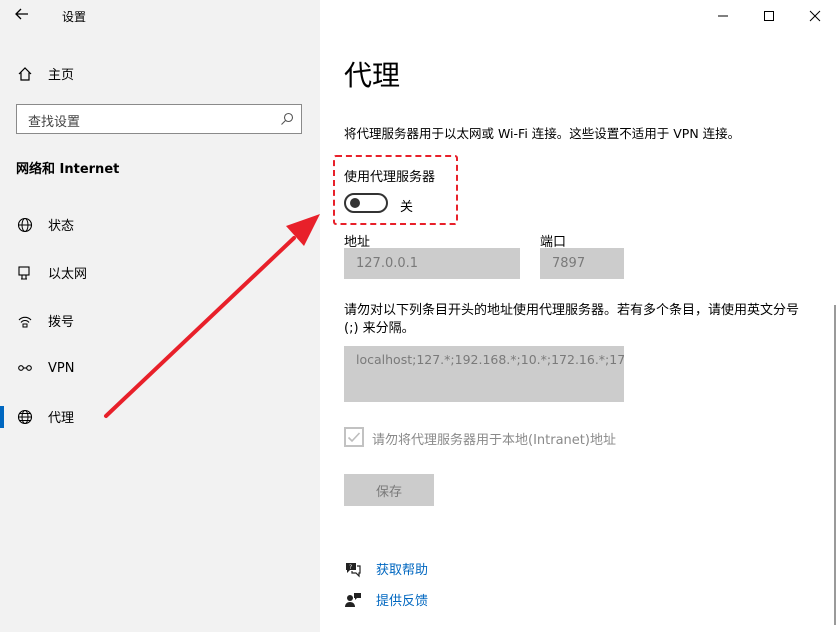 This screenshot has height=632, width=838. What do you see at coordinates (25, 273) in the screenshot?
I see `ethernet-icon` at bounding box center [25, 273].